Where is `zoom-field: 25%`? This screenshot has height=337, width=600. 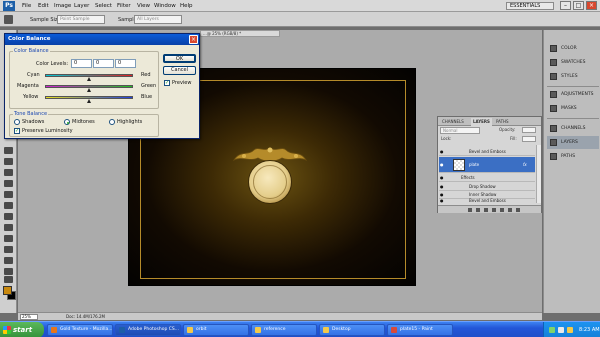 zoom-field: 25% is located at coordinates (29, 317).